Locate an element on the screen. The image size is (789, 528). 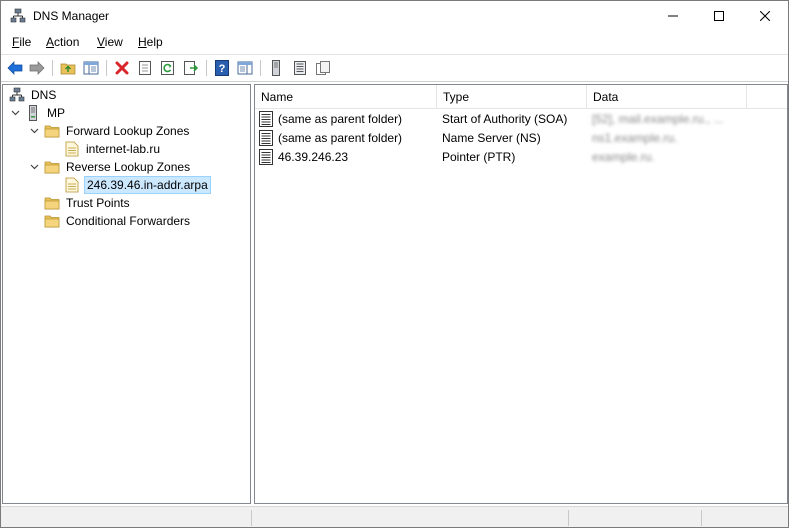
up-folder-icon is located at coordinates (68, 68).